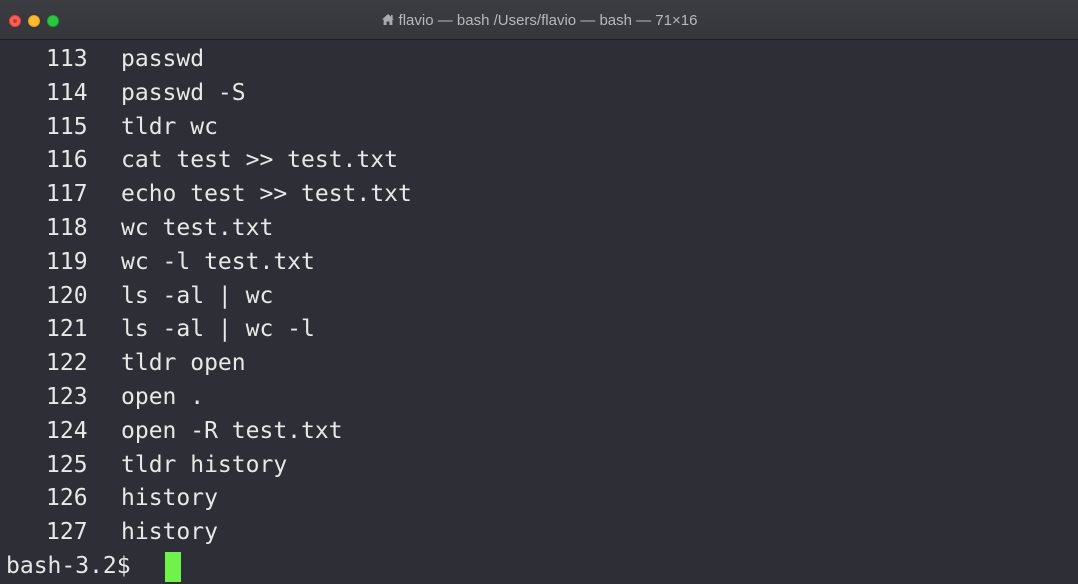 Image resolution: width=1078 pixels, height=584 pixels. Describe the element at coordinates (387, 19) in the screenshot. I see `home-icon` at that location.